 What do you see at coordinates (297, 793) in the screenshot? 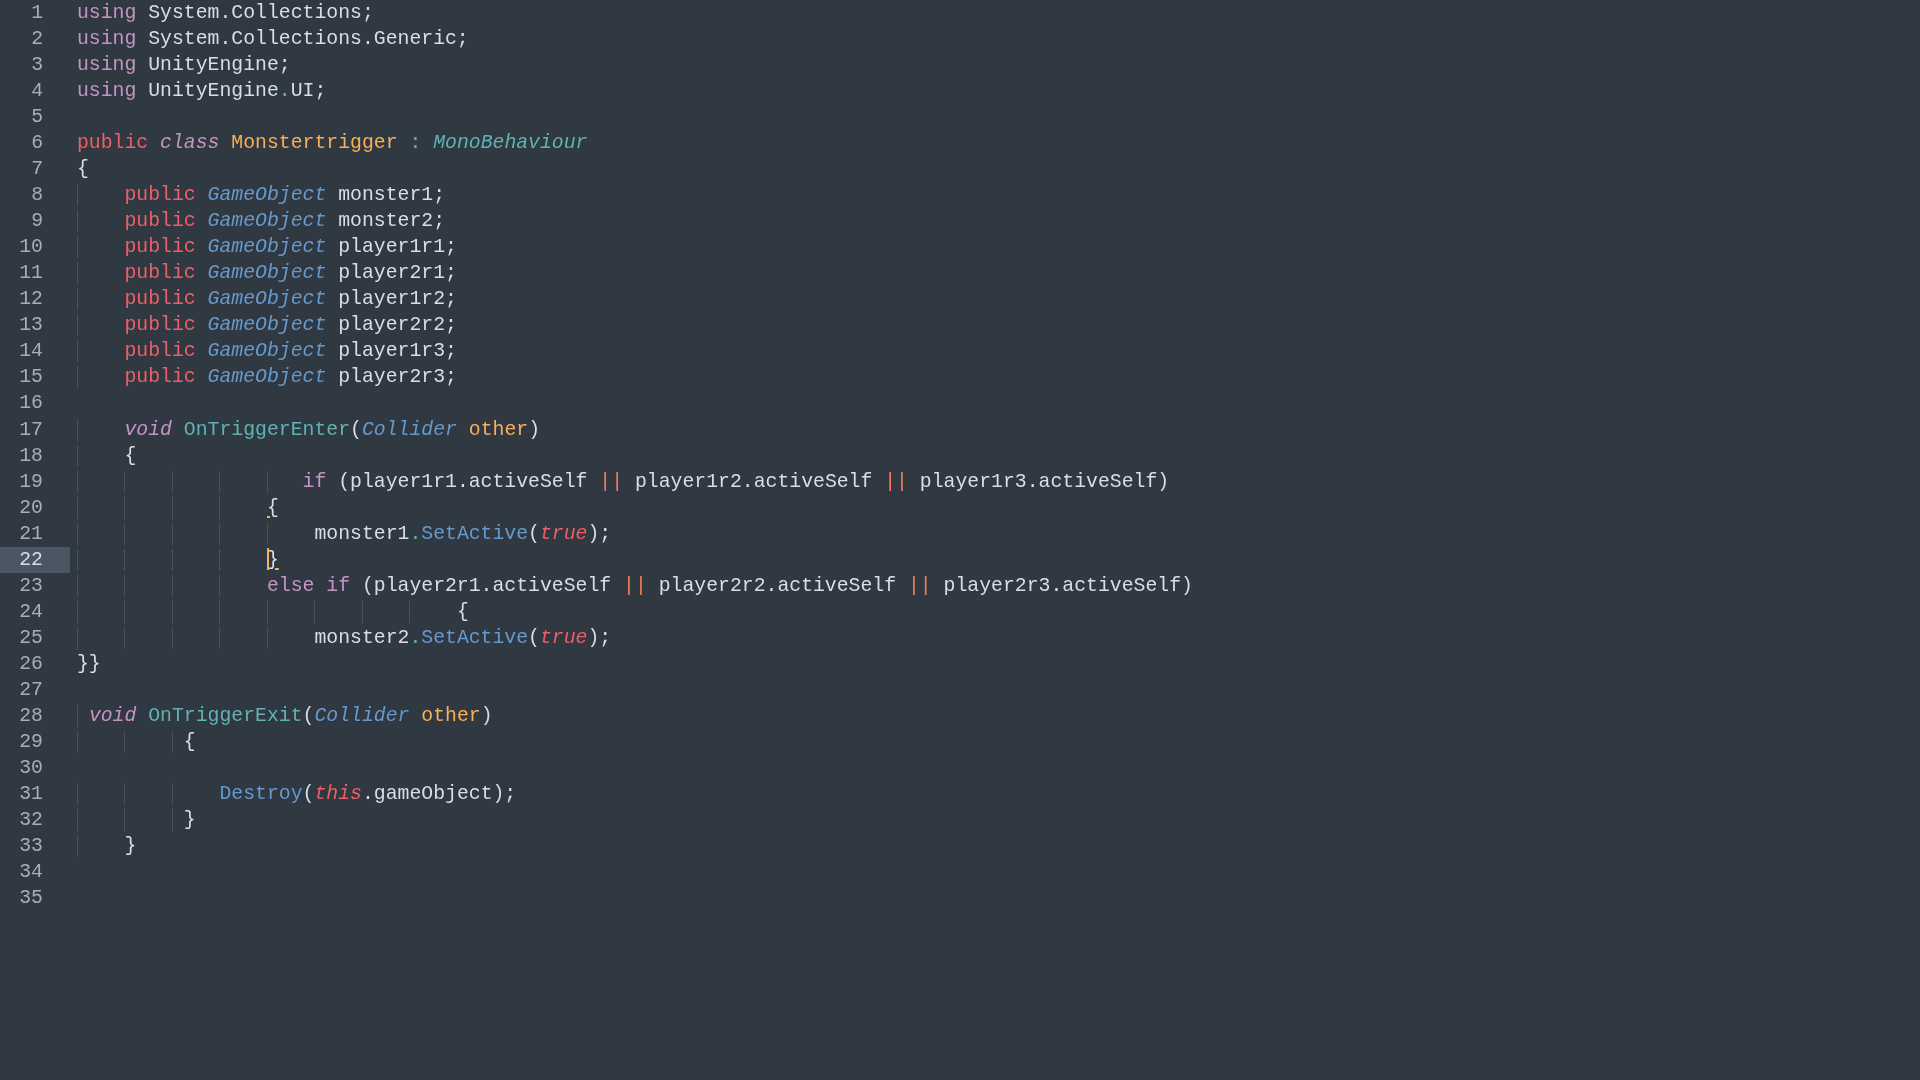
I see `code-line: Destroy(this.gameObject);` at bounding box center [297, 793].